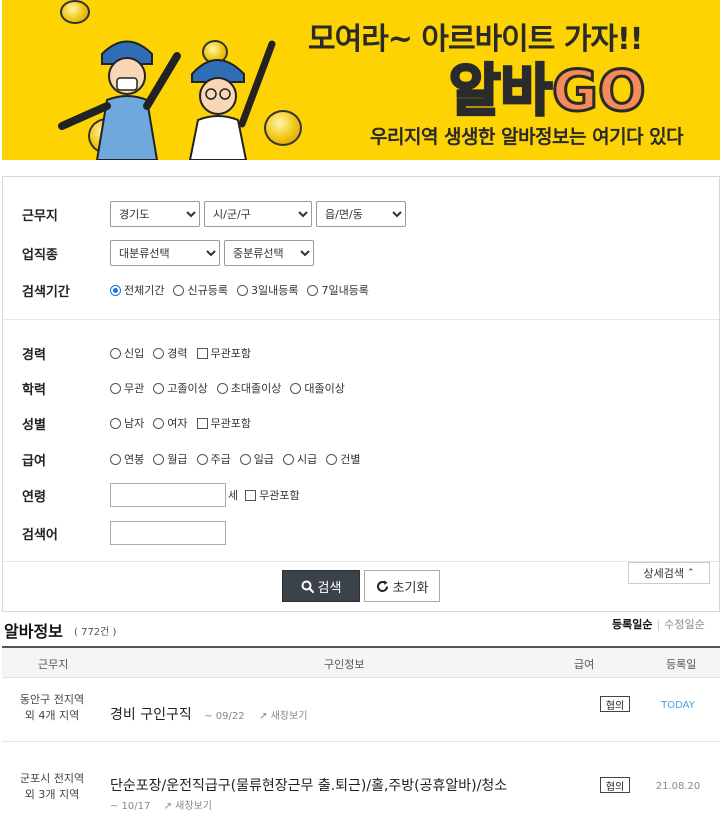 This screenshot has height=814, width=722. What do you see at coordinates (95, 632) in the screenshot?
I see `results-count: ( 772건 )` at bounding box center [95, 632].